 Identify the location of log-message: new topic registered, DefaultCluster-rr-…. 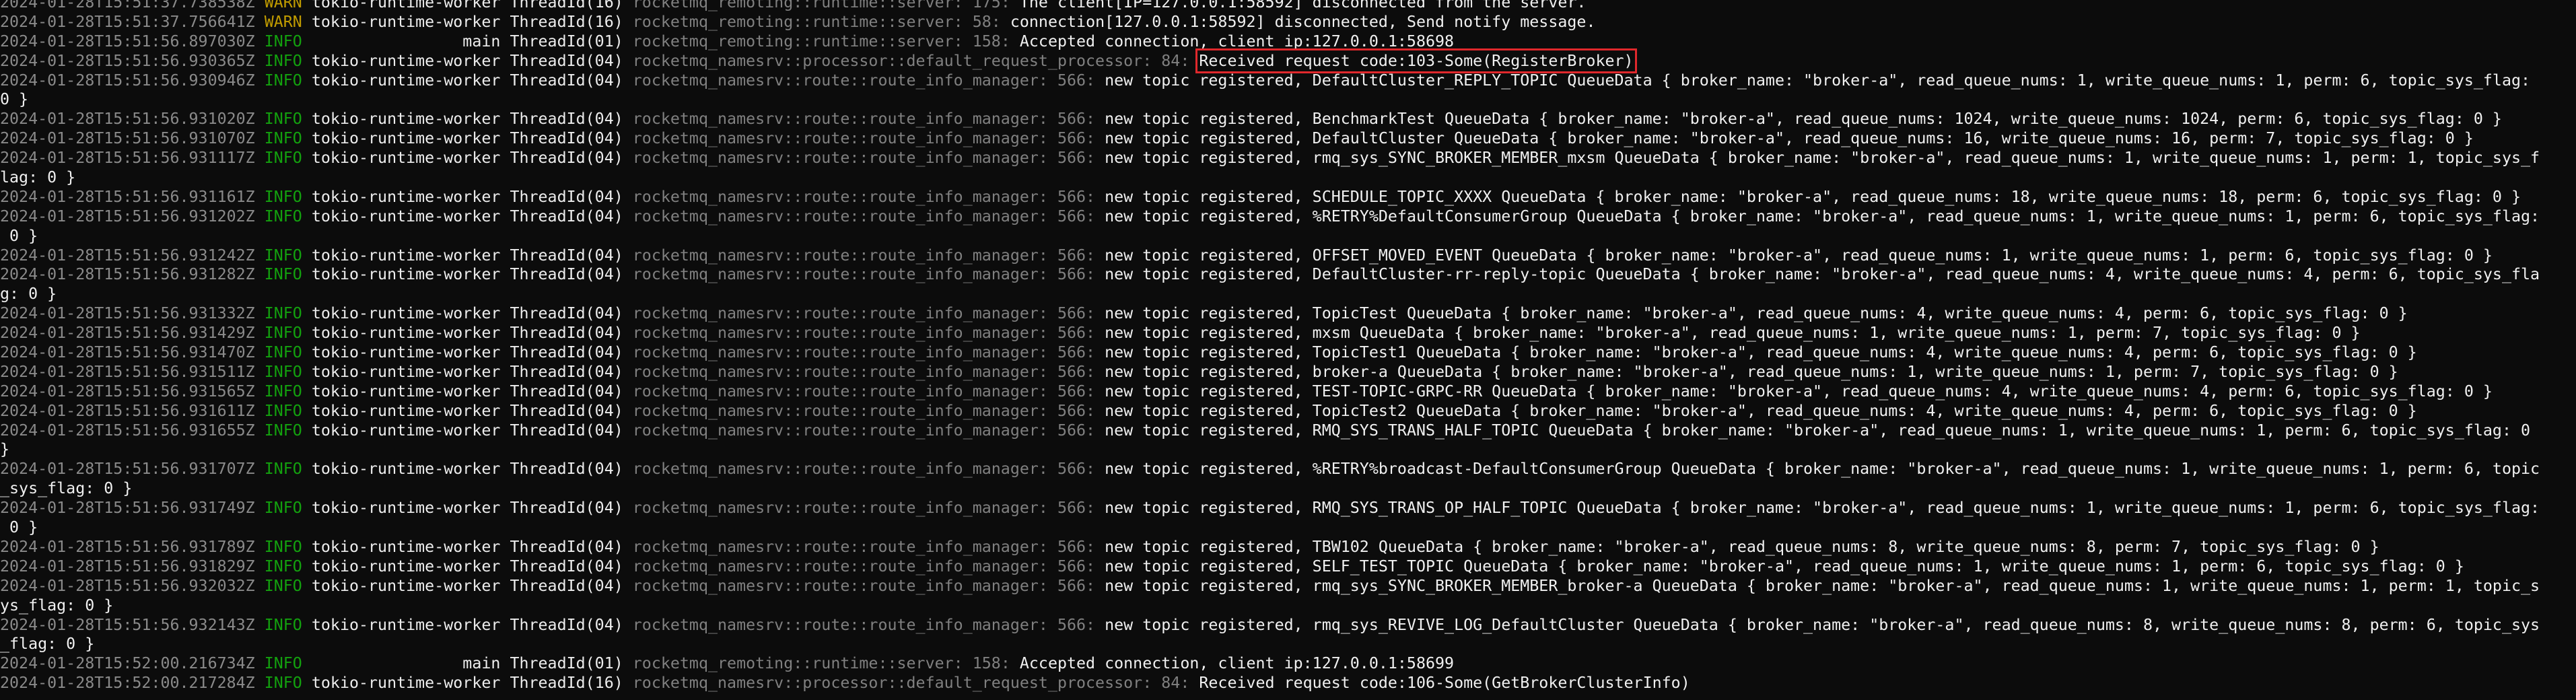
(1822, 274).